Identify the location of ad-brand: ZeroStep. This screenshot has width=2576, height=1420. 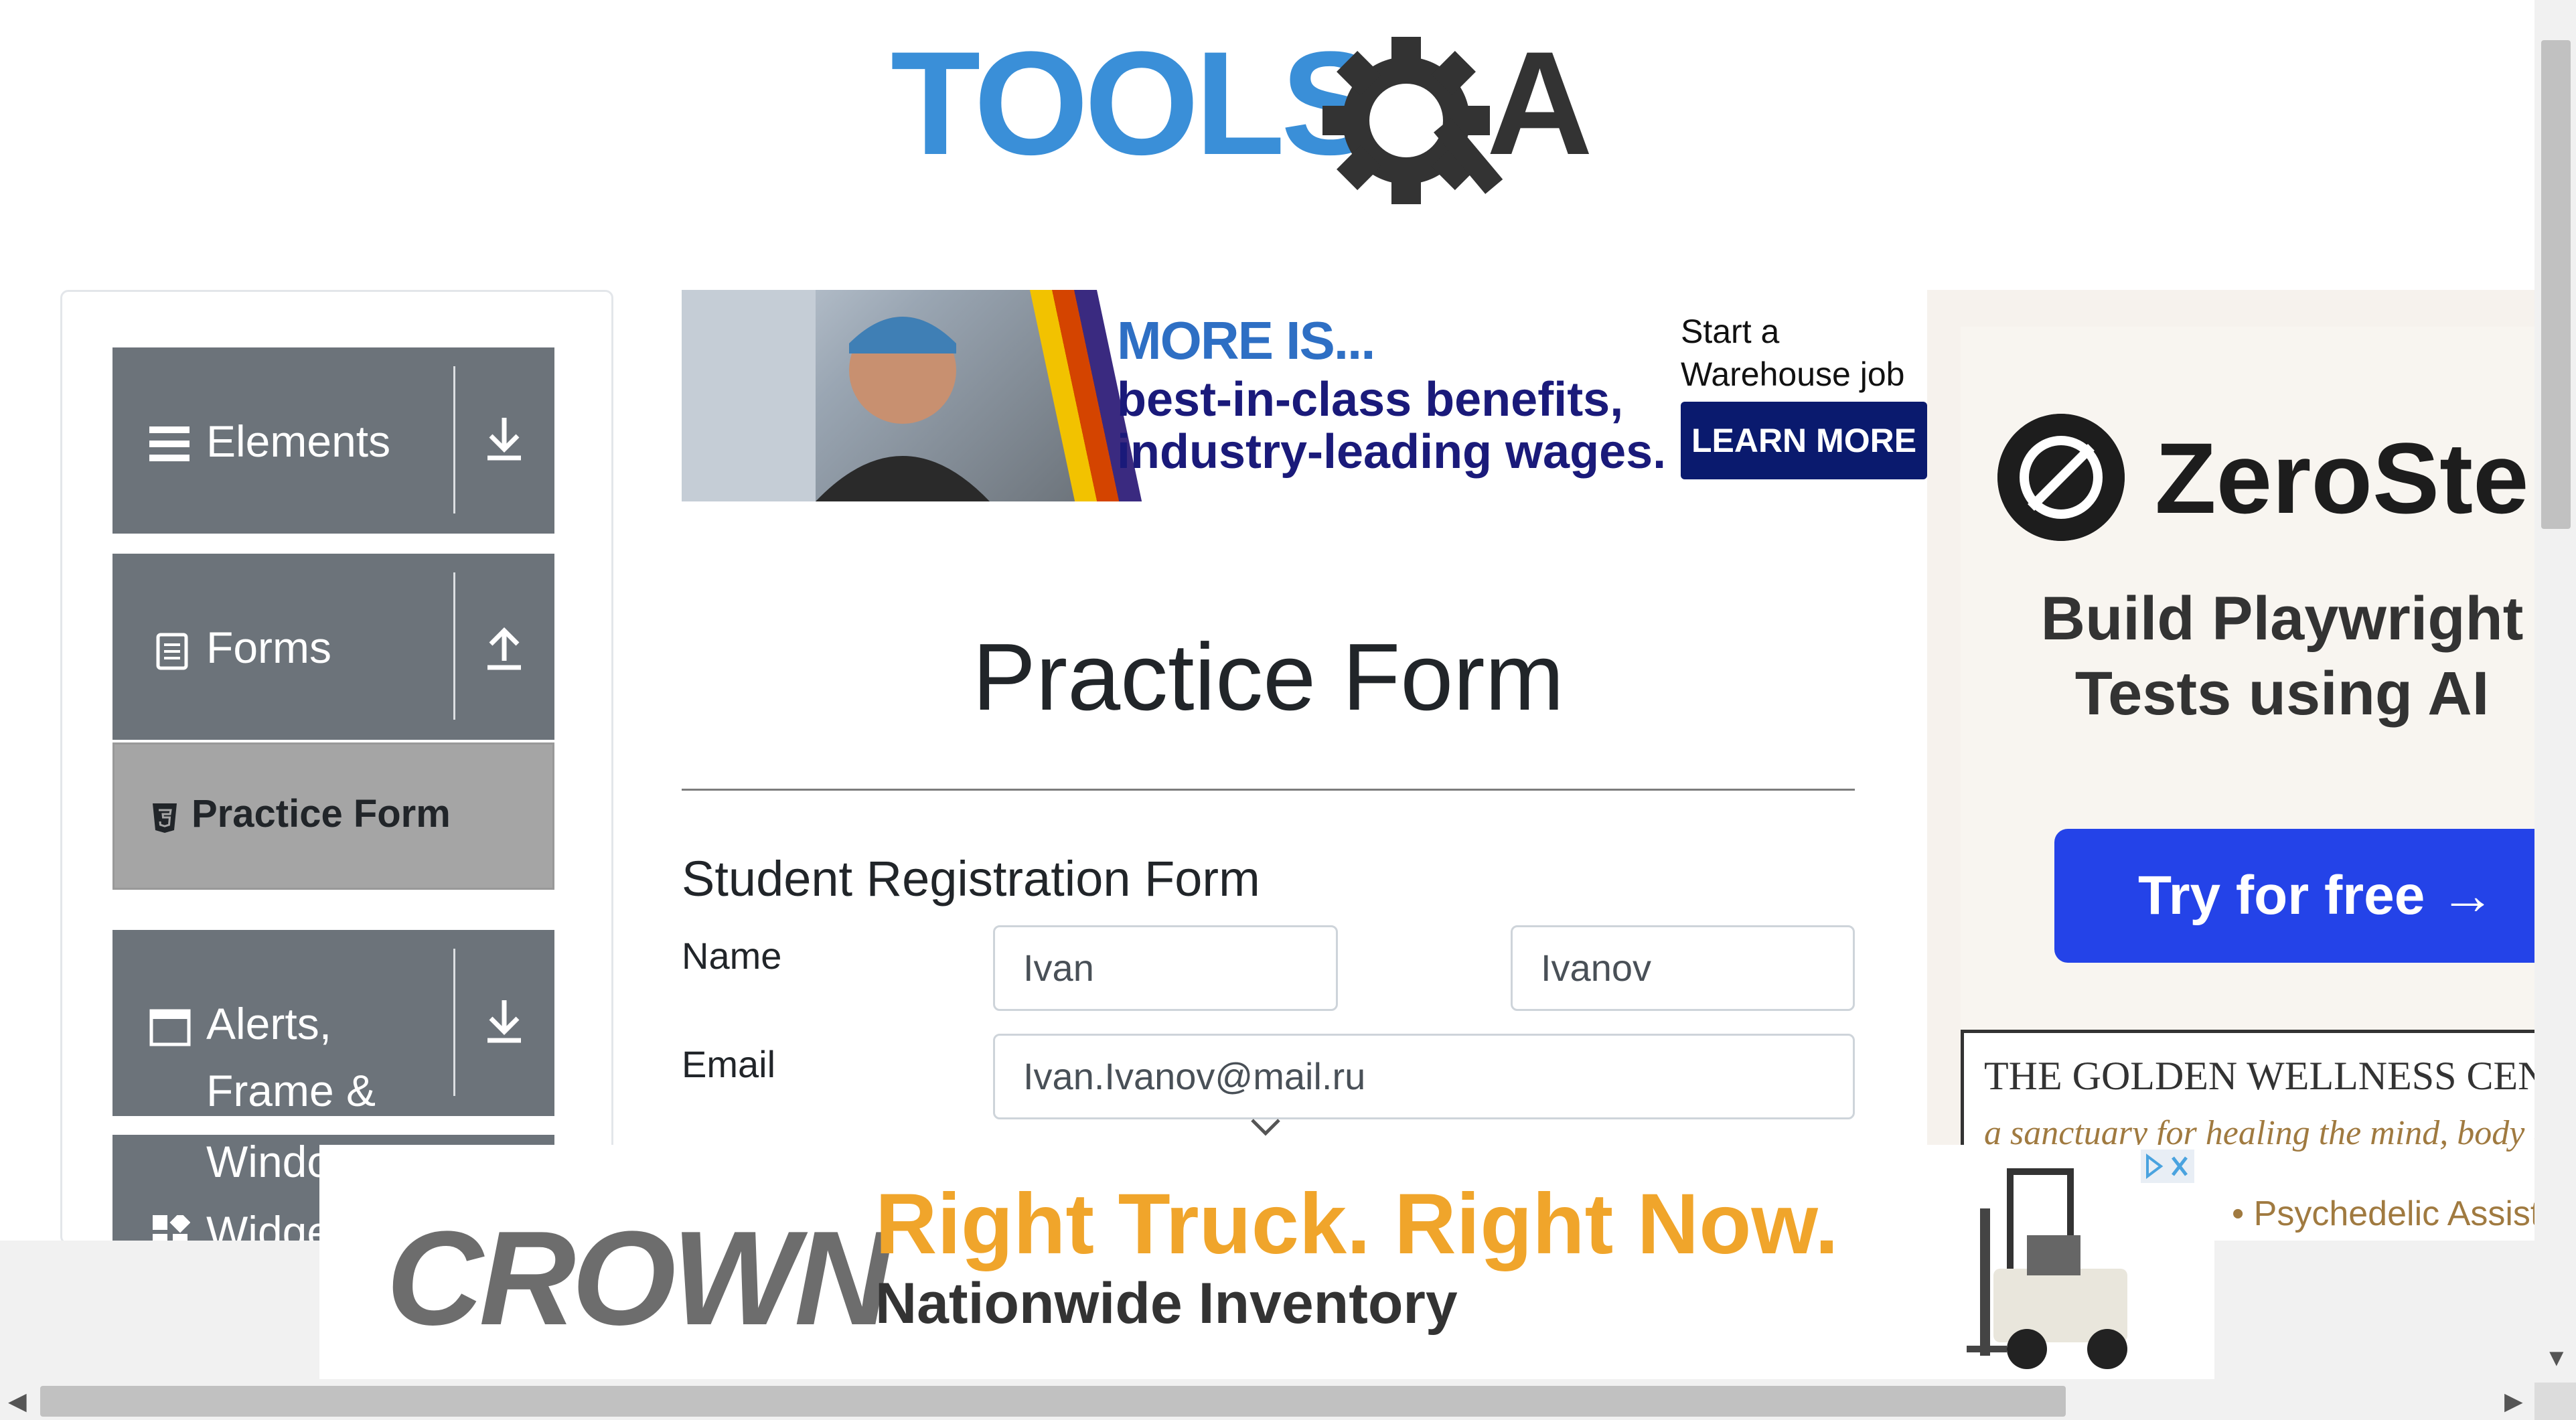
(2344, 478).